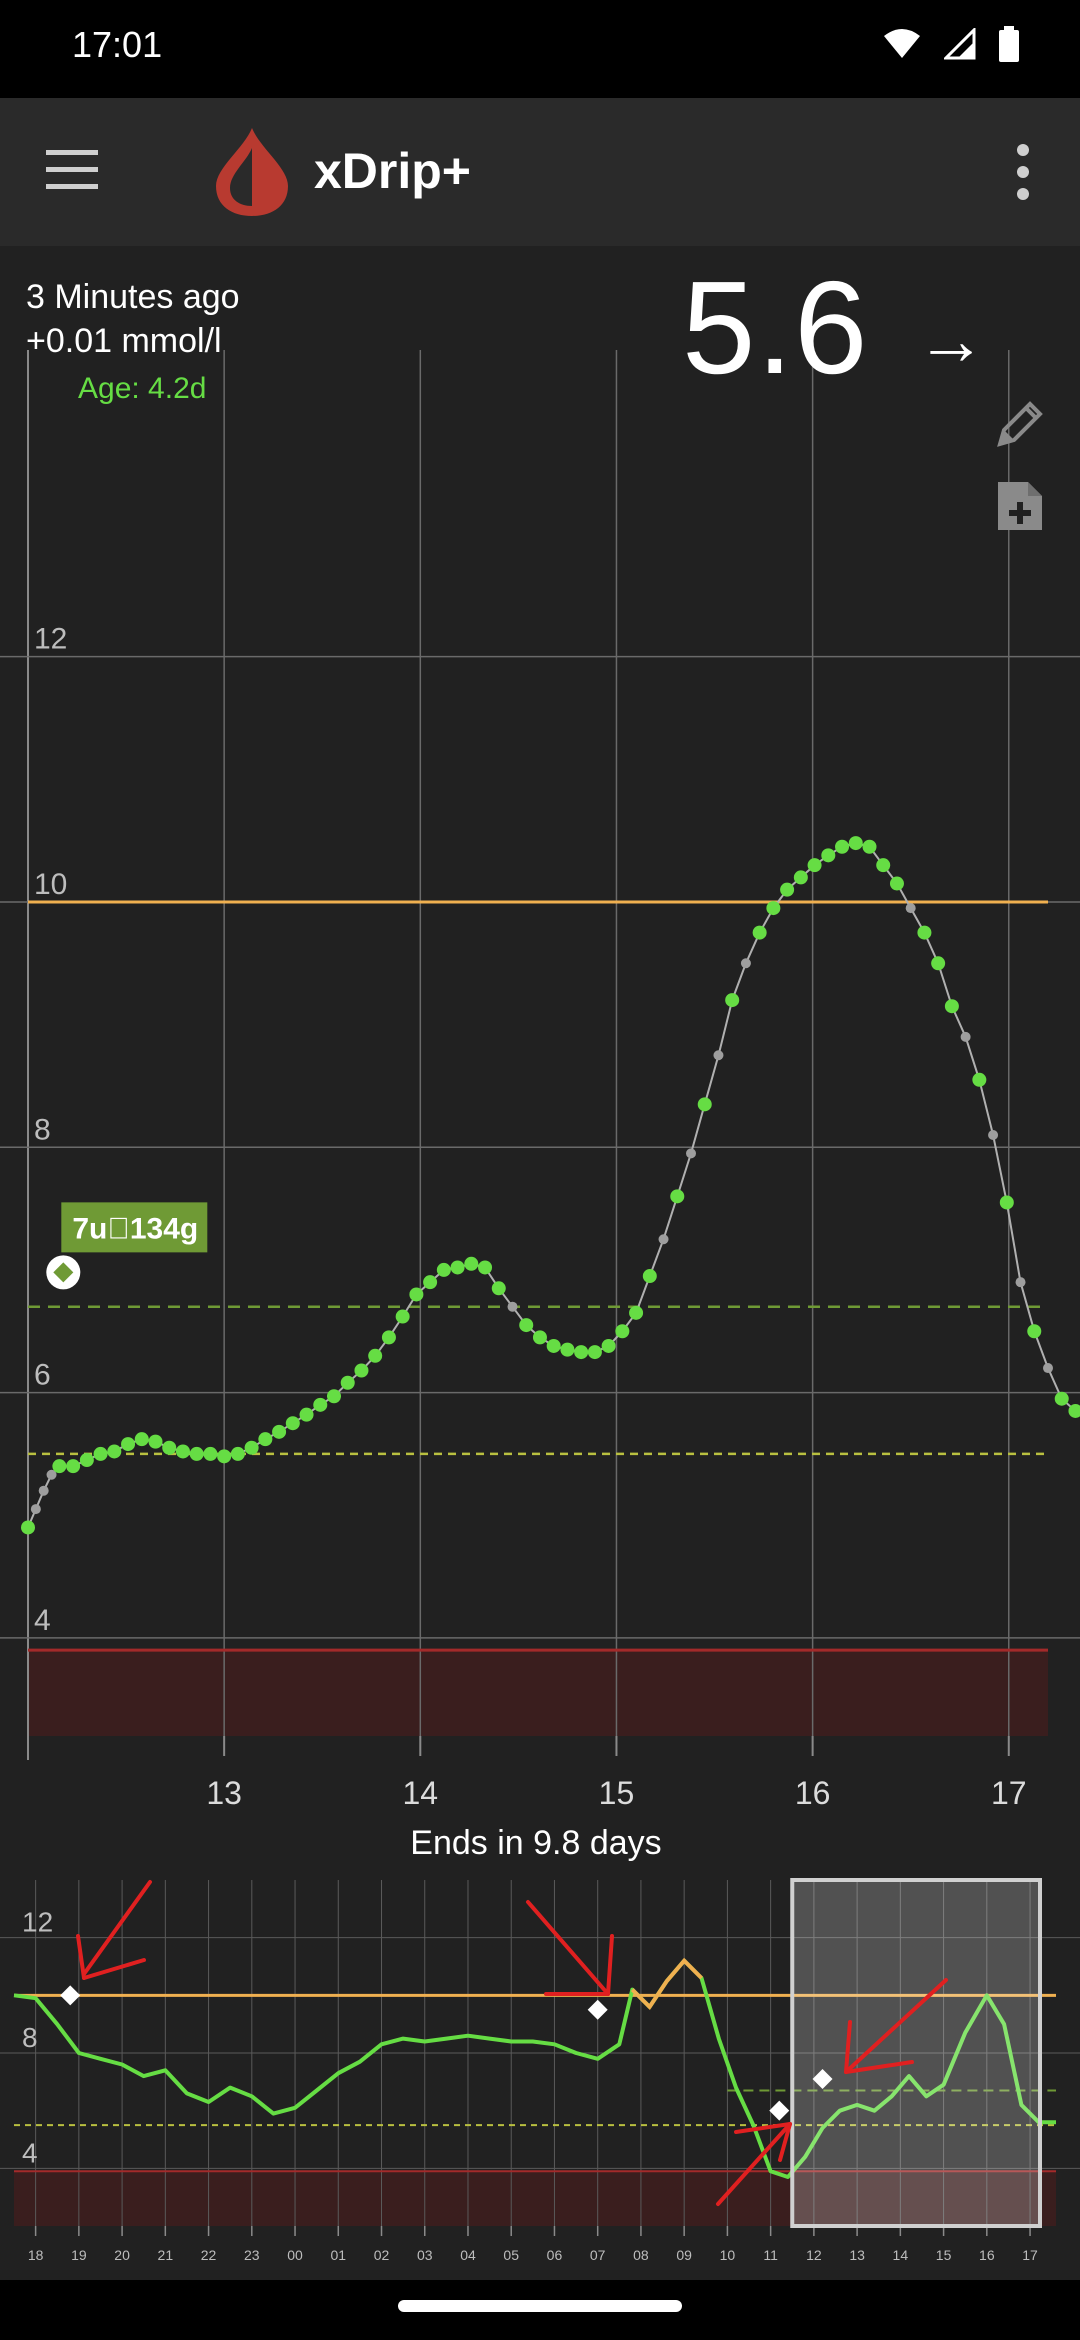 The height and width of the screenshot is (2340, 1080). I want to click on preview-treatment-marker, so click(779, 2110).